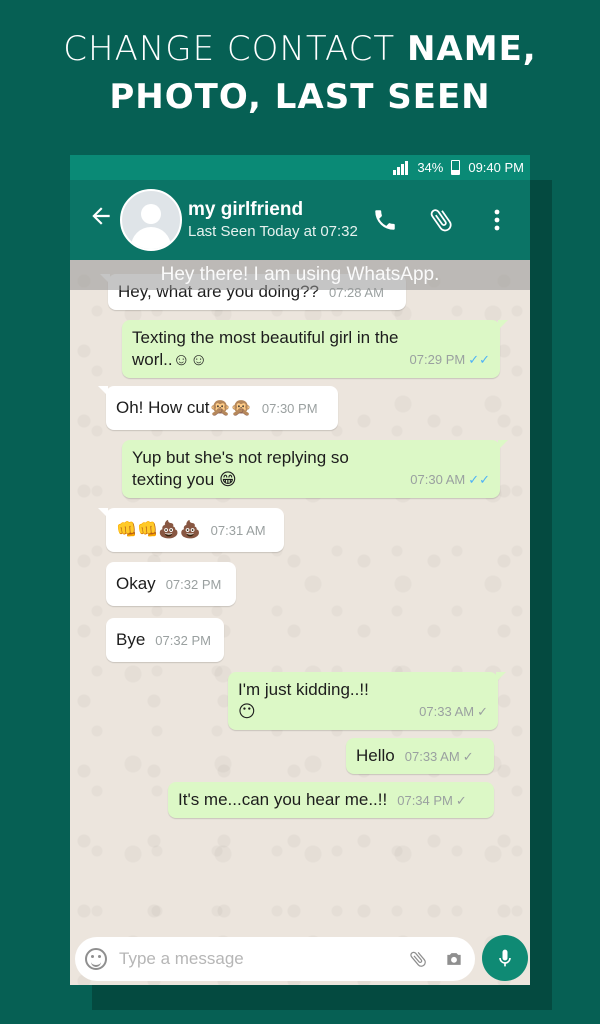  I want to click on signal-icon, so click(401, 167).